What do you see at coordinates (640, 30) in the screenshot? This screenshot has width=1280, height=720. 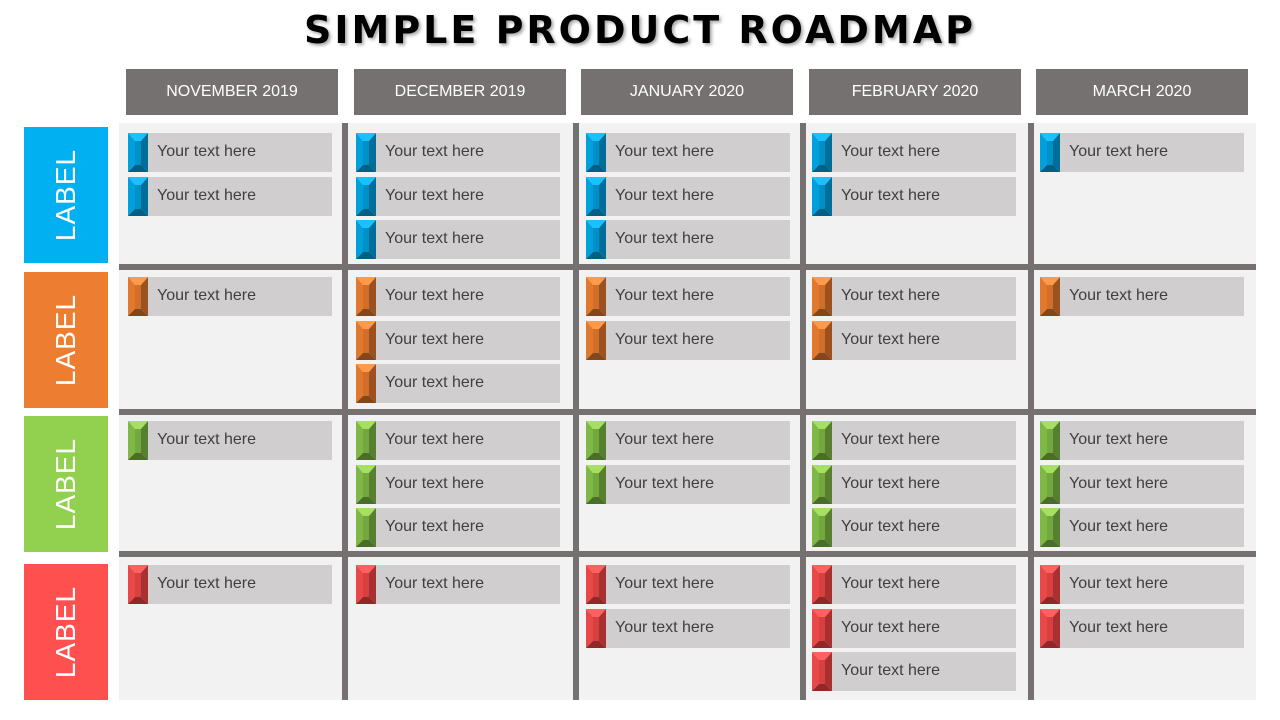 I see `page-title: SIMPLE PRODUCT ROADMAP` at bounding box center [640, 30].